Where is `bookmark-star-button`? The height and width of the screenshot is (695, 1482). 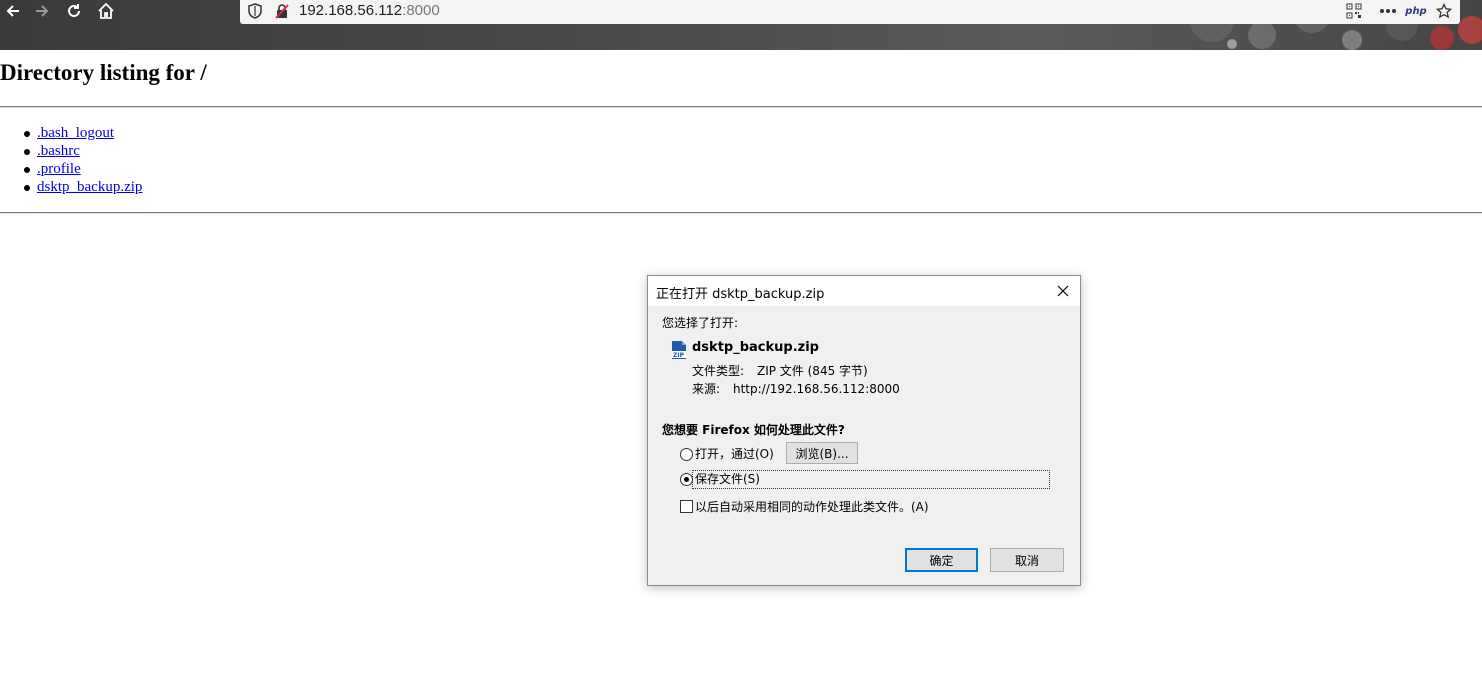 bookmark-star-button is located at coordinates (1444, 11).